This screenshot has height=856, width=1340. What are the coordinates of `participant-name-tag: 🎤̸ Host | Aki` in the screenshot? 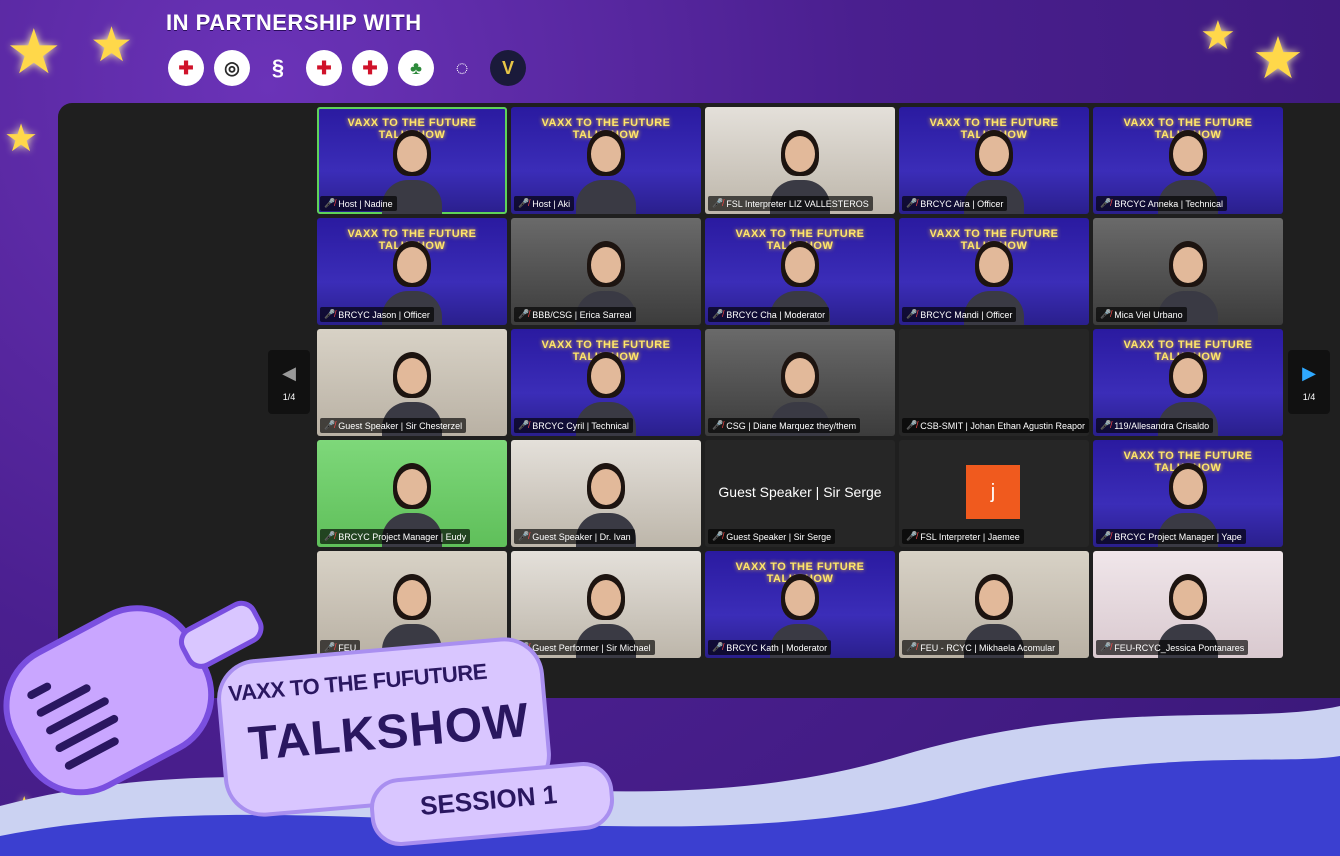 It's located at (544, 203).